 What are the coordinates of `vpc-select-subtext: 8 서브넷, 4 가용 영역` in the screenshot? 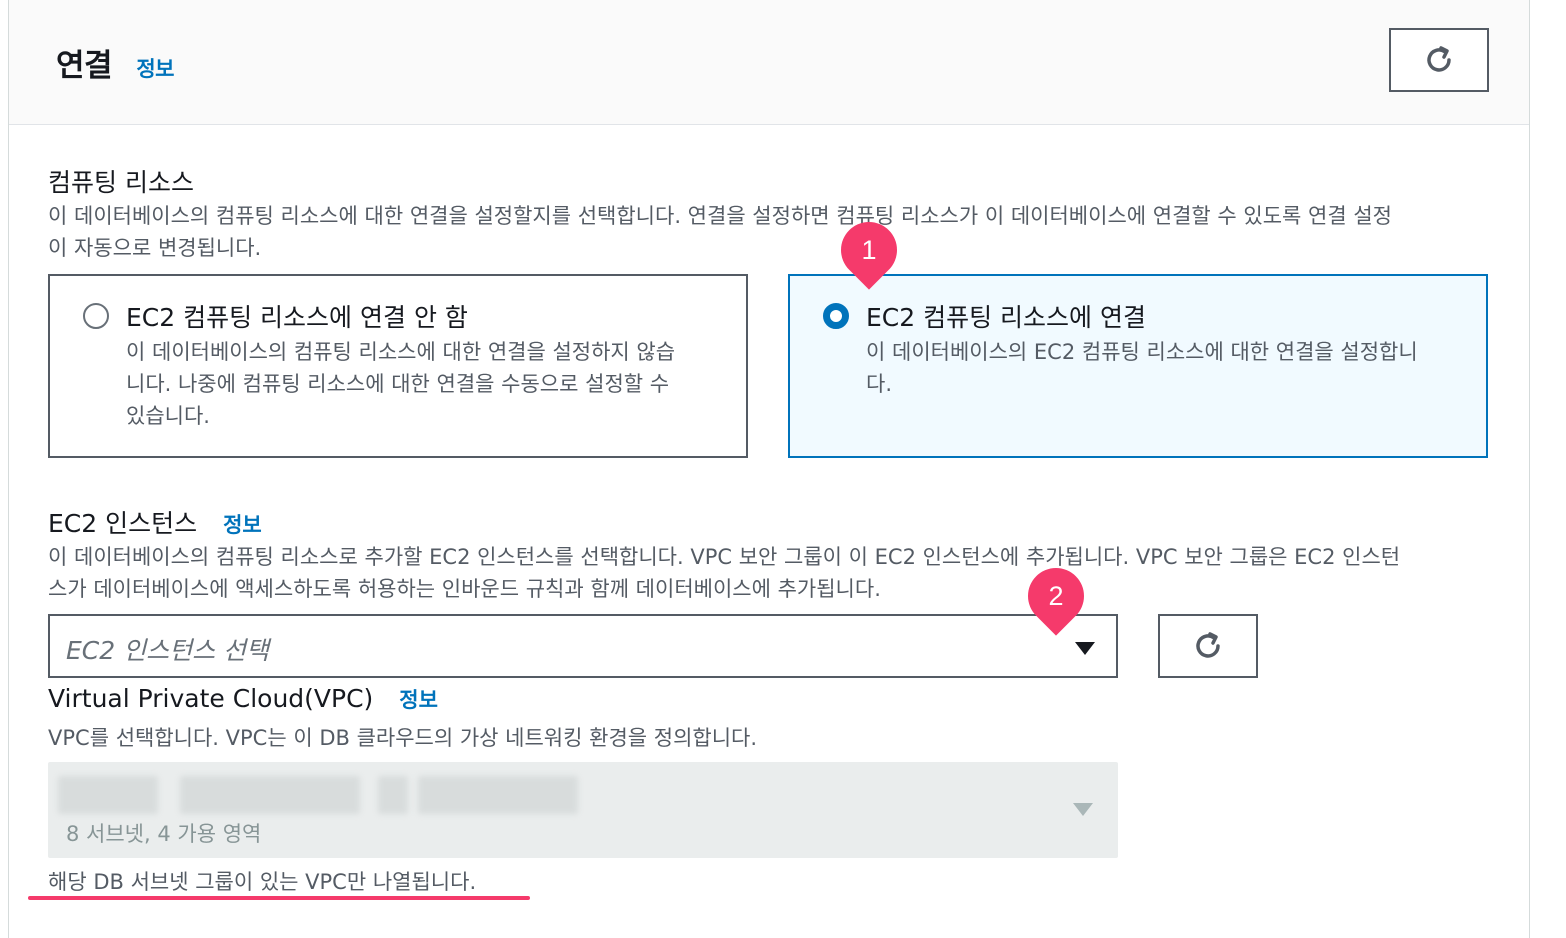 It's located at (164, 834).